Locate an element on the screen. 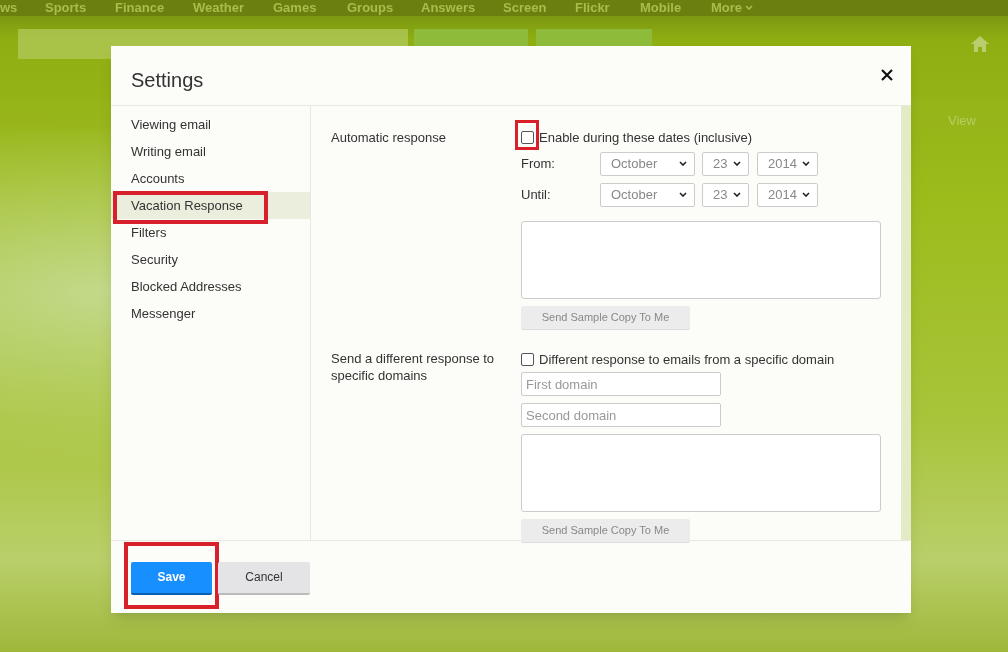  nav-link: Mobile is located at coordinates (661, 7).